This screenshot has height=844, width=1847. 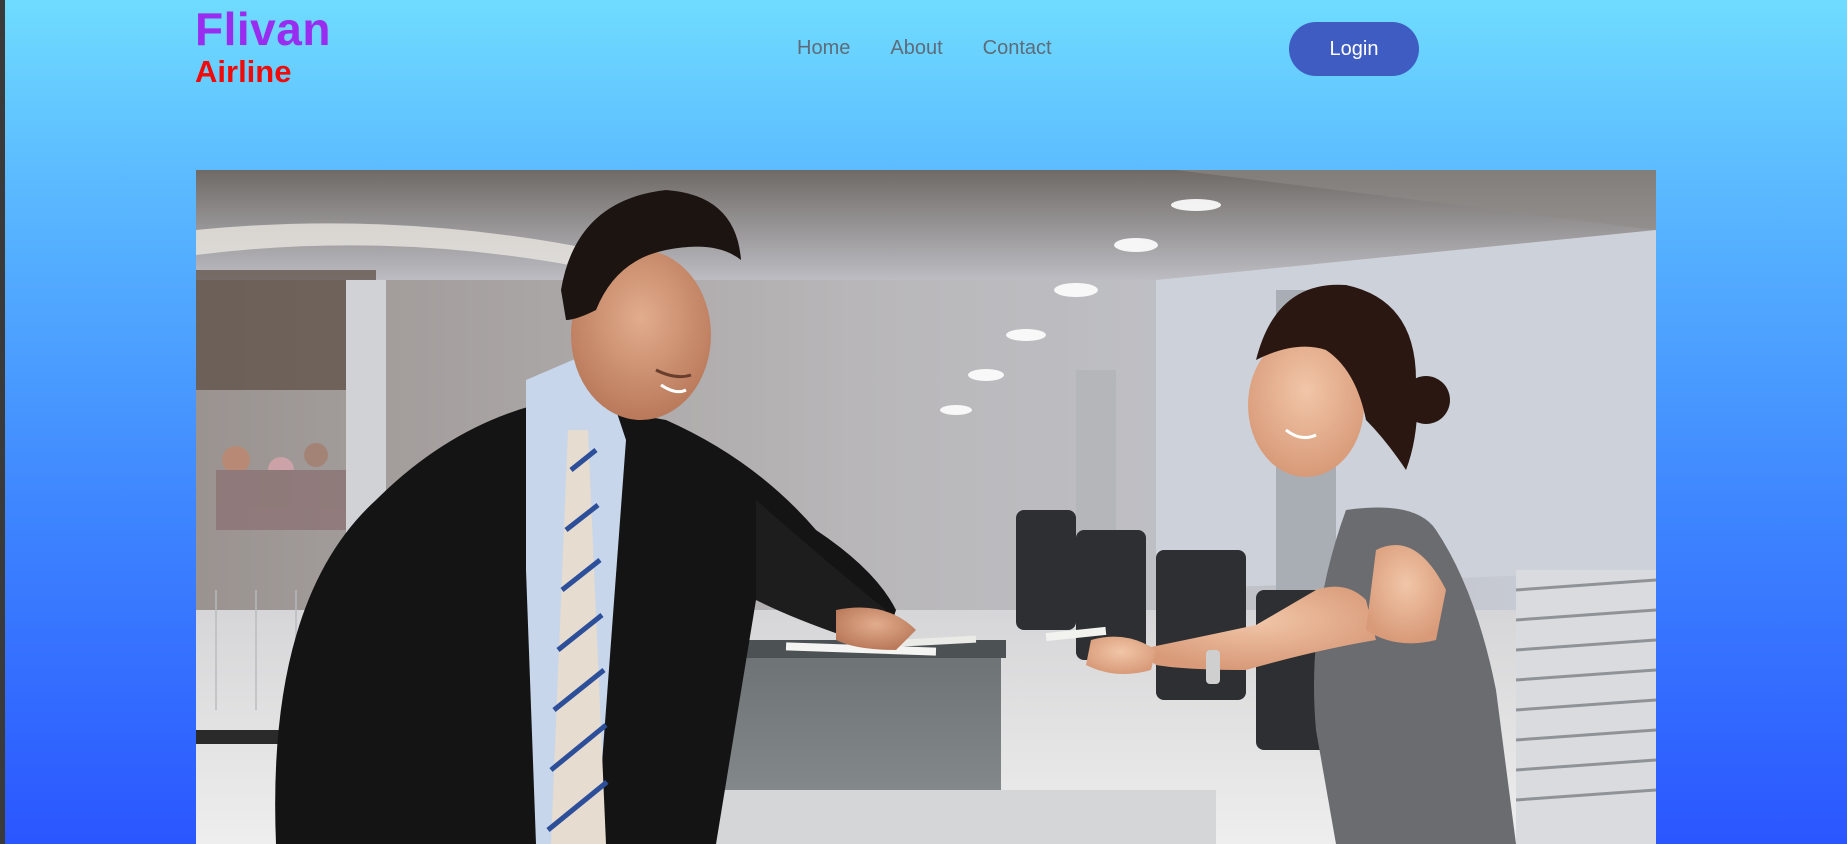 I want to click on window-edge, so click(x=2, y=422).